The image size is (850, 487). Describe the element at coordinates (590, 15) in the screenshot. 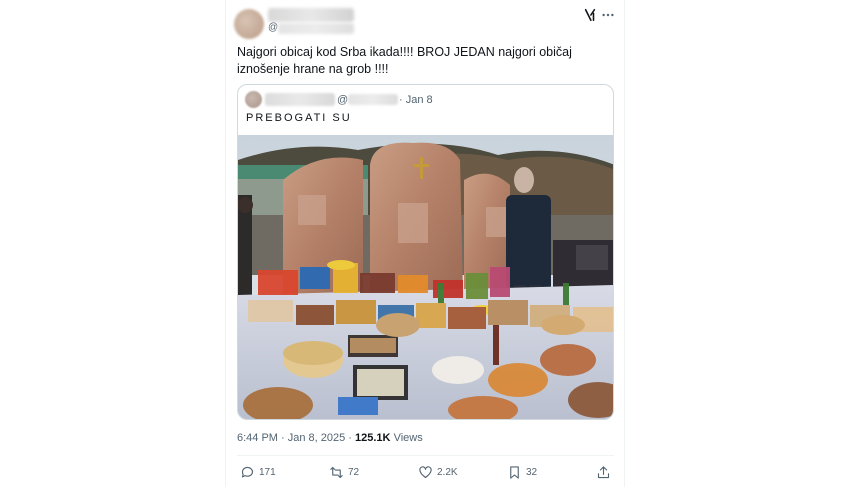

I see `grok-icon` at that location.